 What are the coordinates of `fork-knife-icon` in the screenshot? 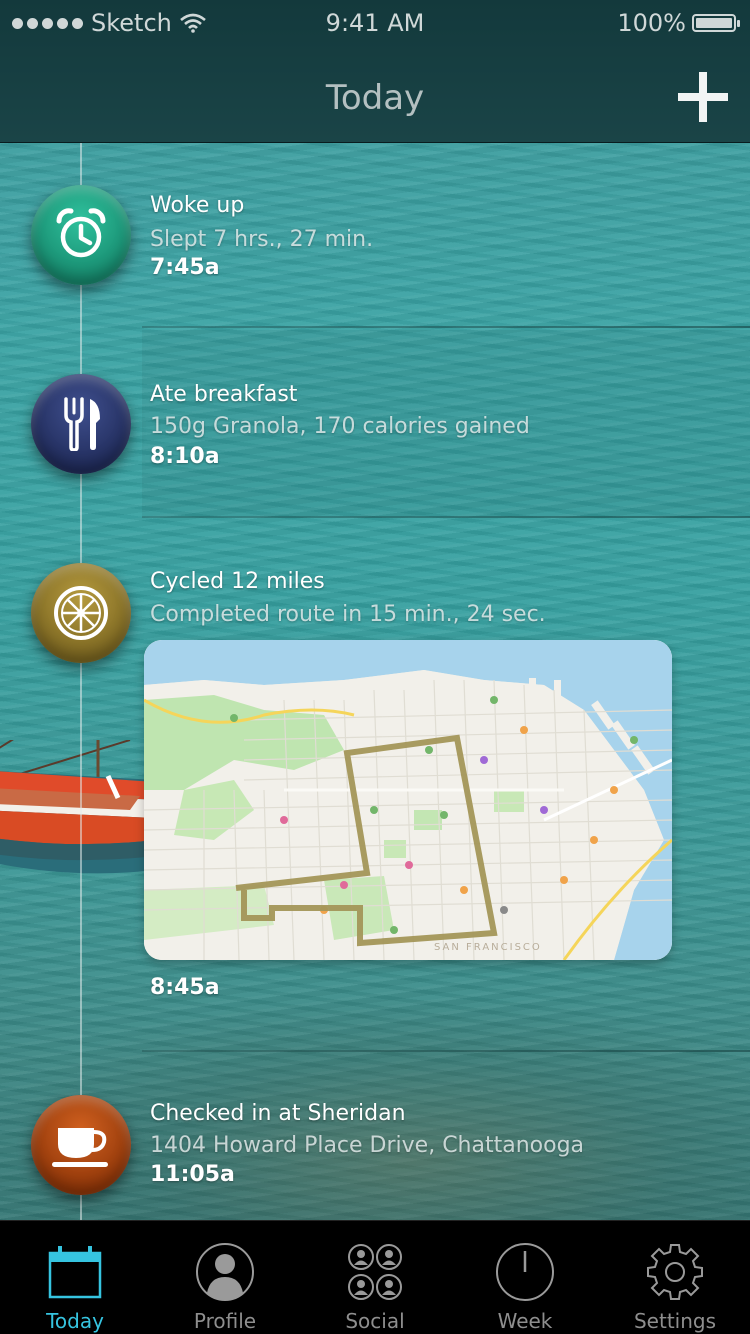 It's located at (81, 424).